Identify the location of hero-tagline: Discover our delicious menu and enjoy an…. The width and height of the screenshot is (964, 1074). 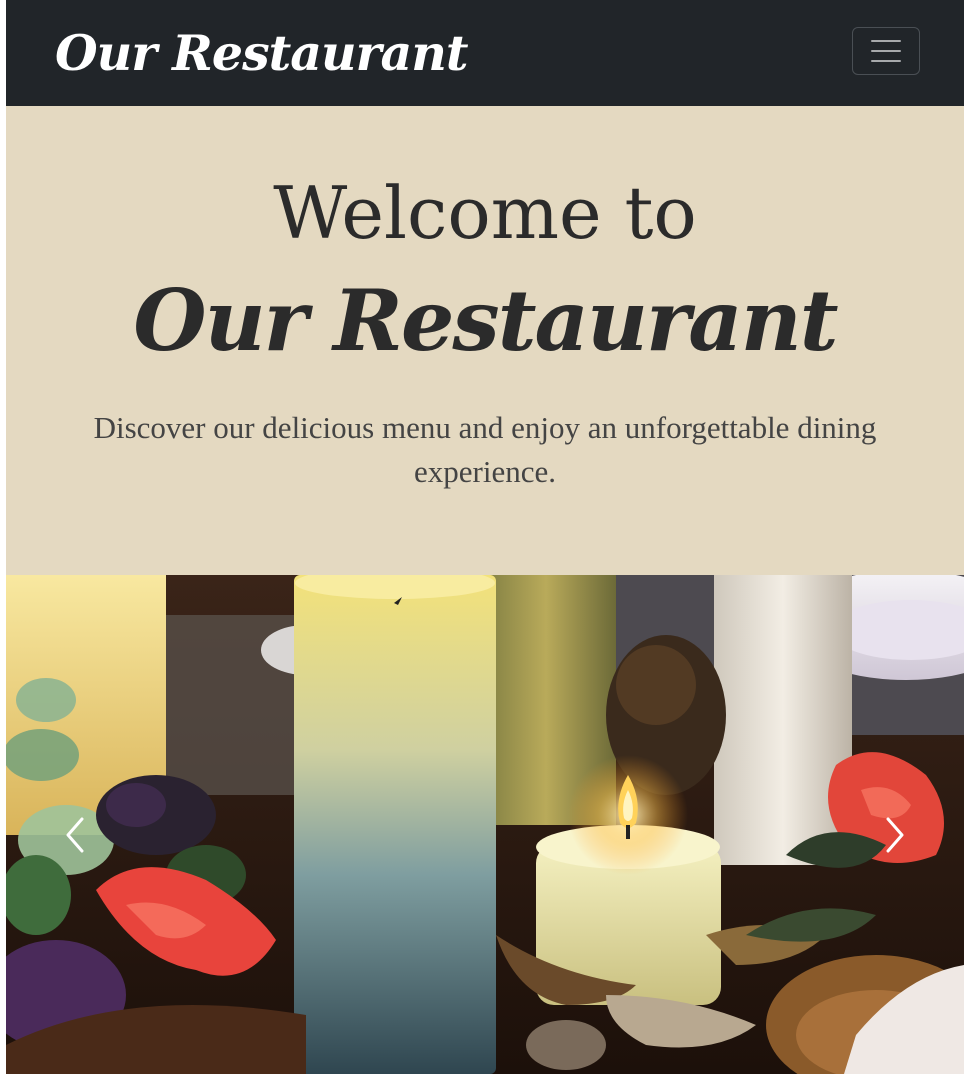
(485, 449).